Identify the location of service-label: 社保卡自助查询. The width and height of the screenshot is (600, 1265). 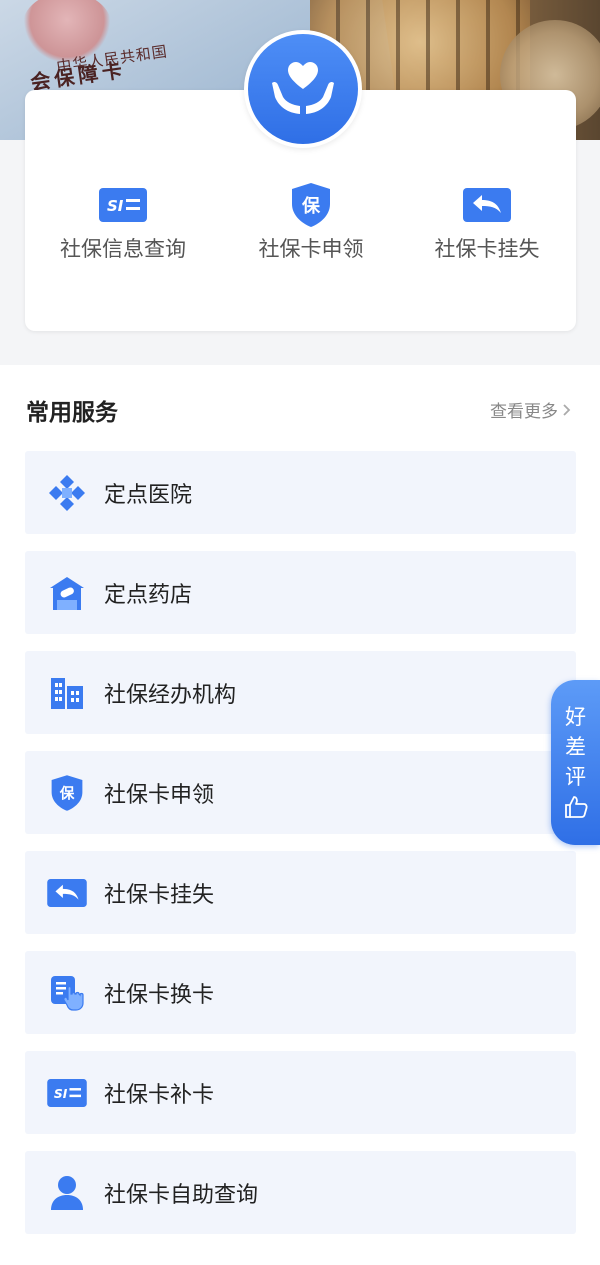
(181, 1195).